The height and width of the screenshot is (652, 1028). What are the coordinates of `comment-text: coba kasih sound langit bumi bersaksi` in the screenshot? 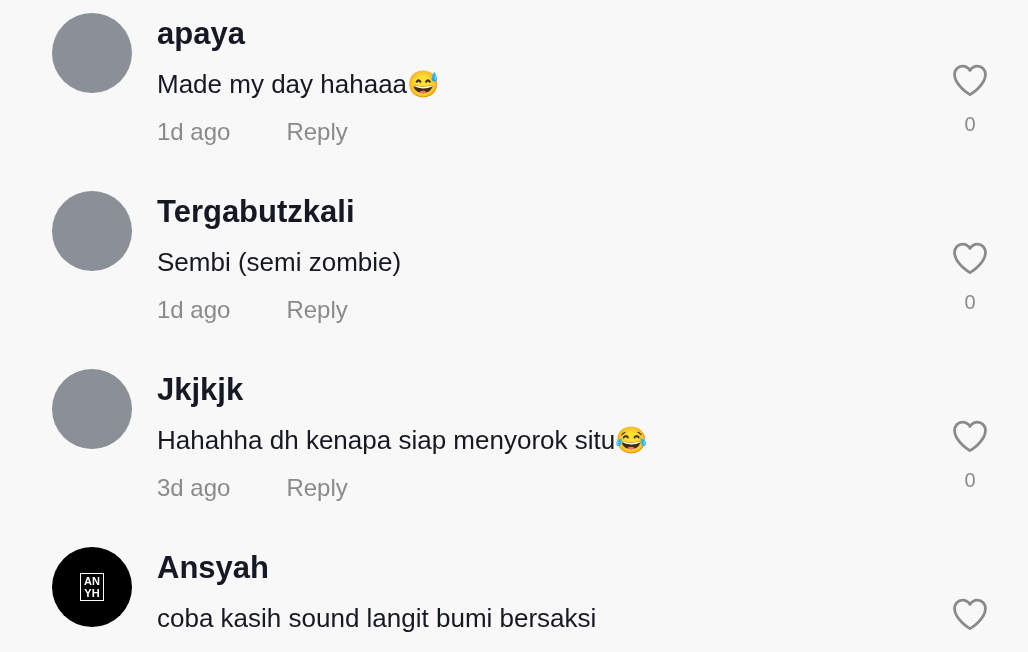 It's located at (377, 618).